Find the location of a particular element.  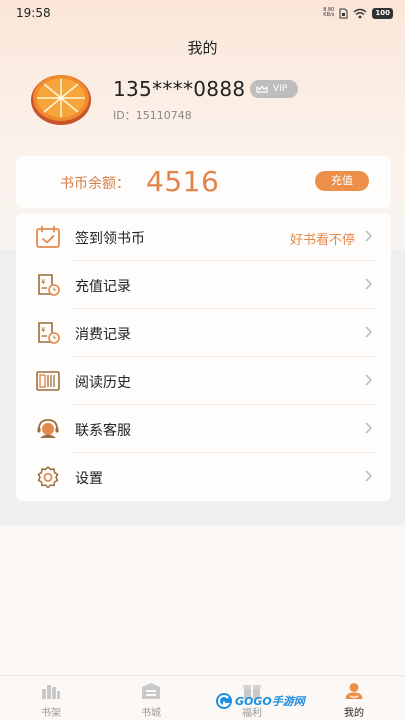

recharge-button: 充值 is located at coordinates (342, 181).